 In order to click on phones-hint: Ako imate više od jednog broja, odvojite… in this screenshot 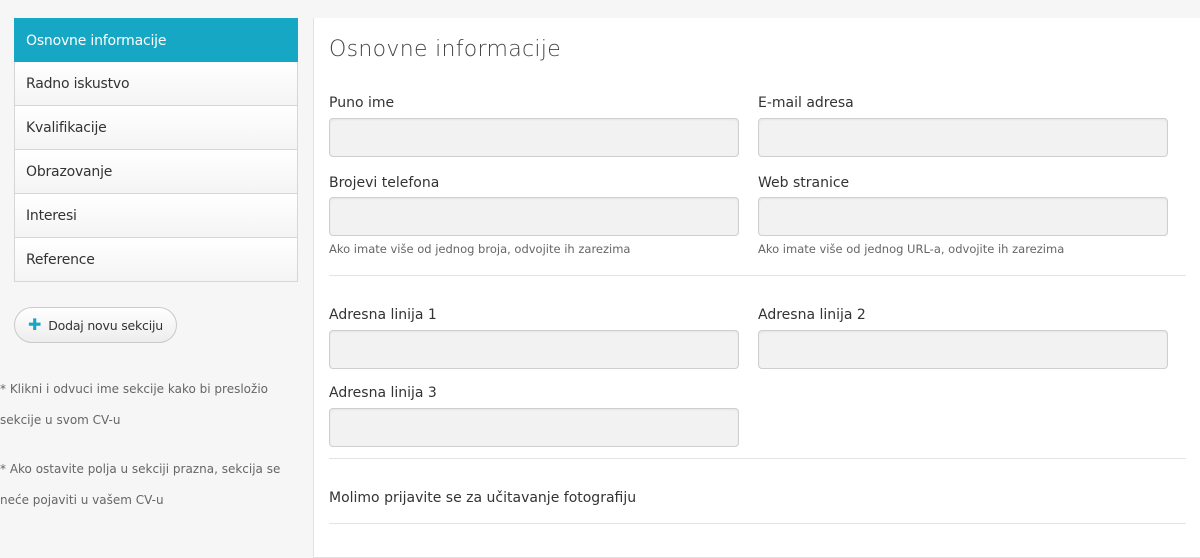, I will do `click(480, 249)`.